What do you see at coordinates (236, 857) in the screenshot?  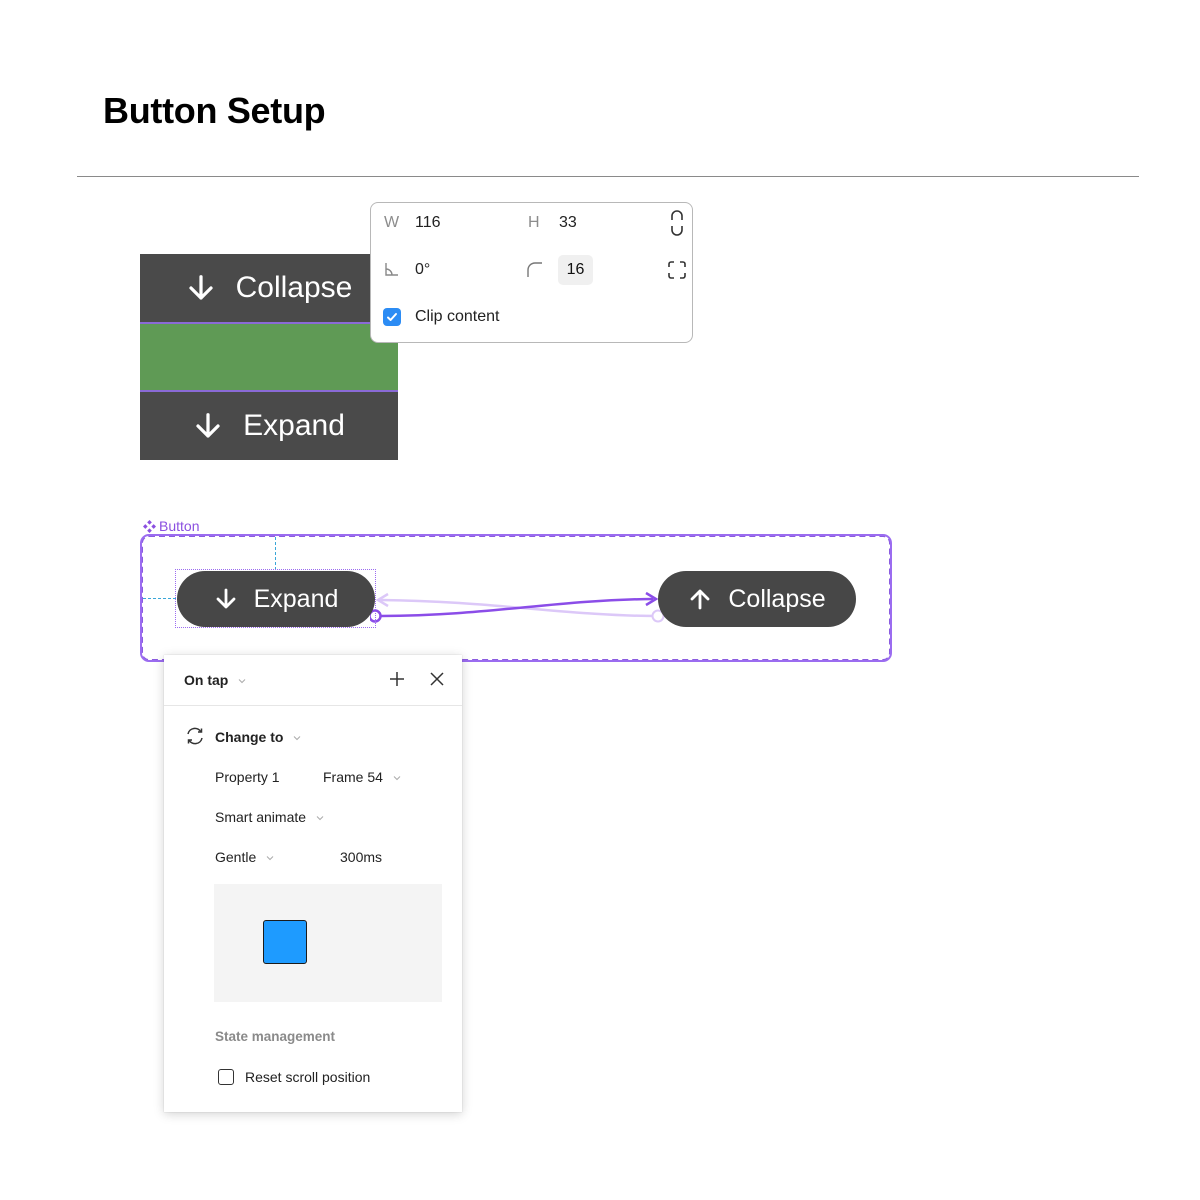 I see `easing-label: Gentle` at bounding box center [236, 857].